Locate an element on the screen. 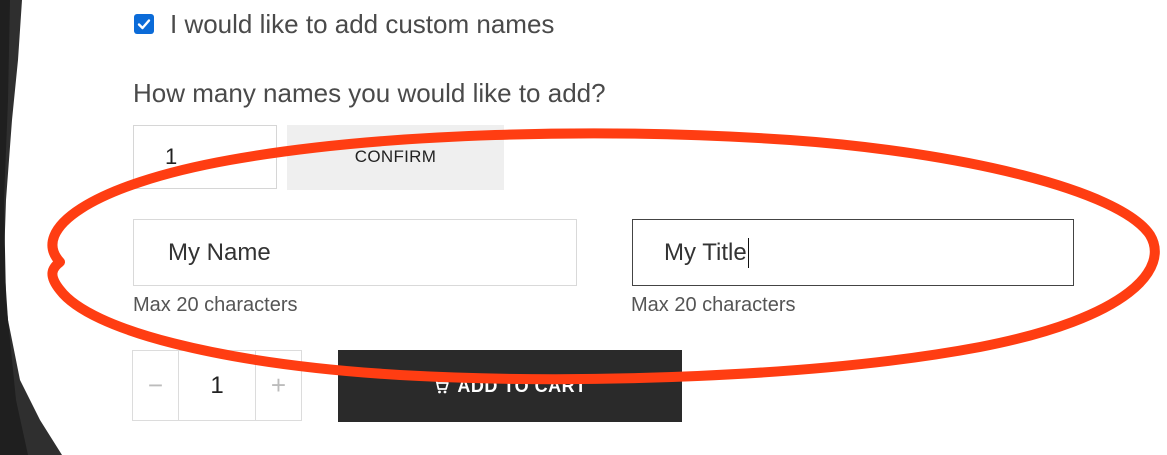 Image resolution: width=1167 pixels, height=455 pixels. checkmark-icon is located at coordinates (144, 24).